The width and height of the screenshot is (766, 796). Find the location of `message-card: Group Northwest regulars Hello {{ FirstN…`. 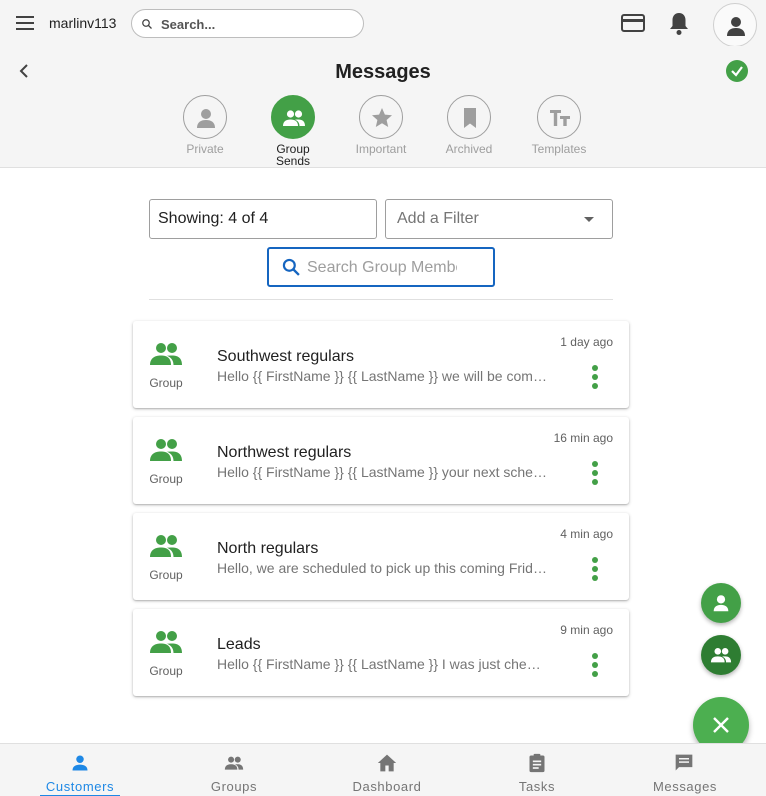

message-card: Group Northwest regulars Hello {{ FirstN… is located at coordinates (381, 460).